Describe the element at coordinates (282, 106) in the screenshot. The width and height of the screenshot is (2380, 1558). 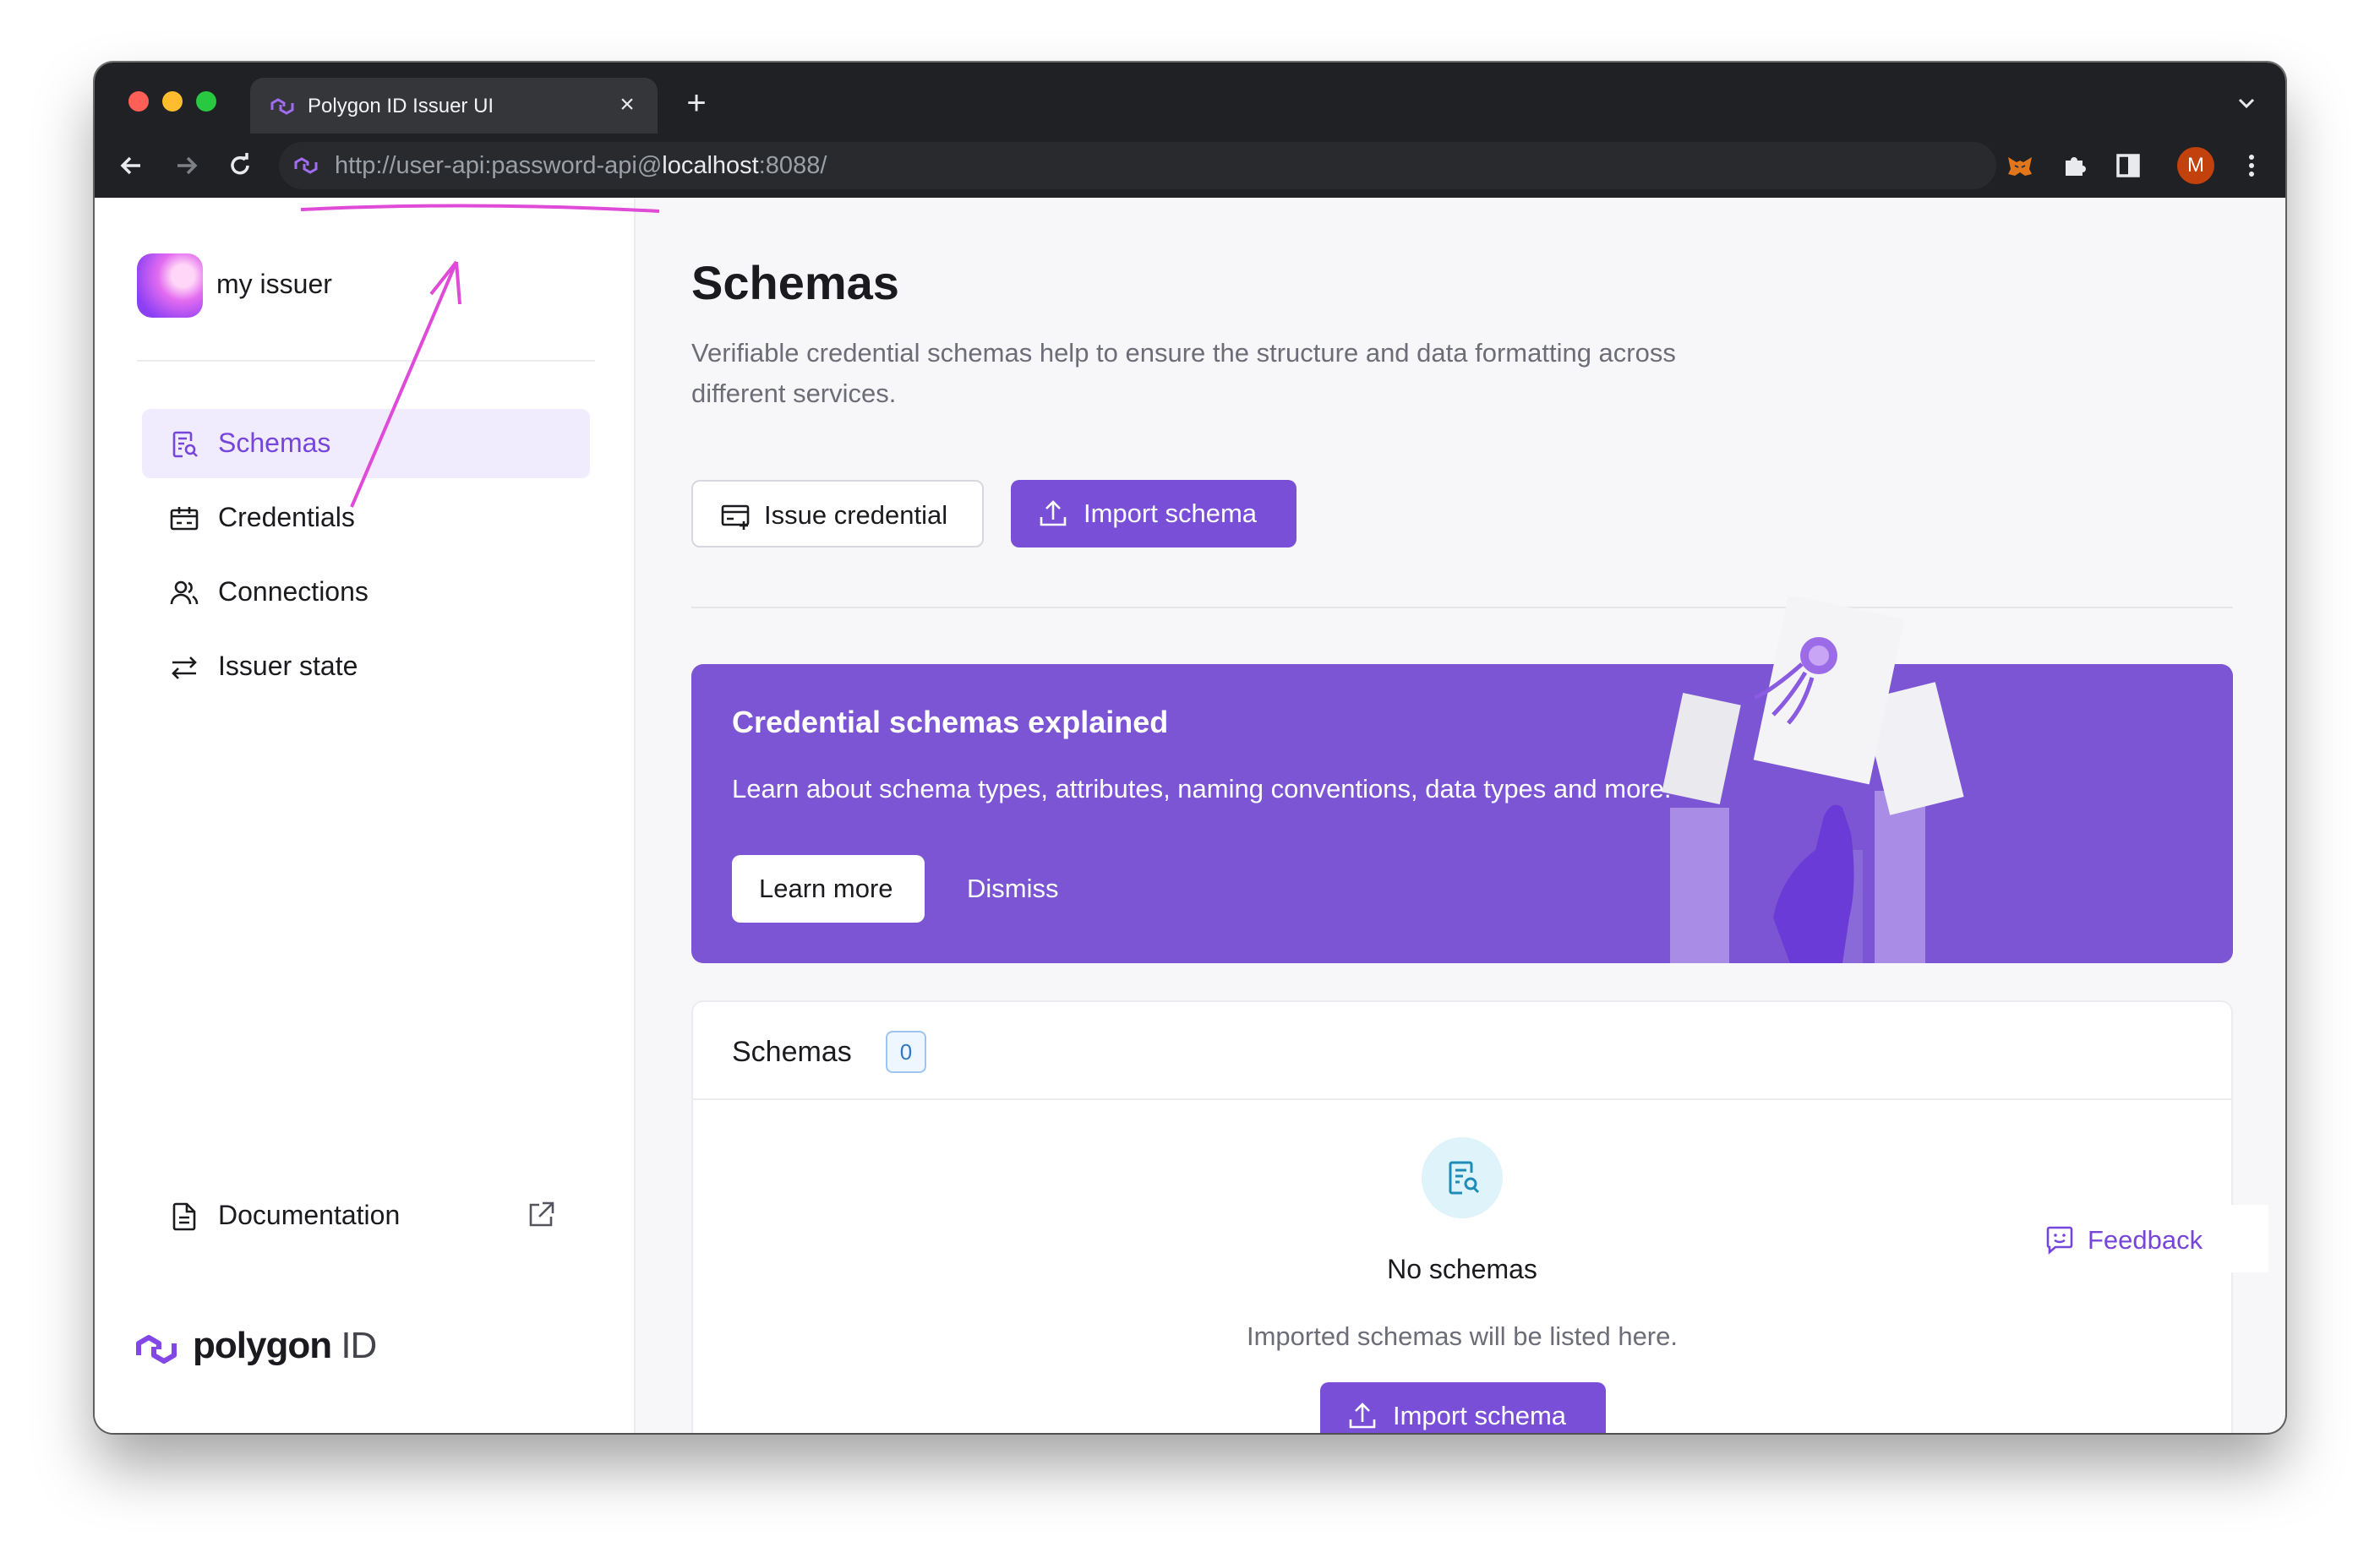
I see `polygon-favicon-icon` at that location.